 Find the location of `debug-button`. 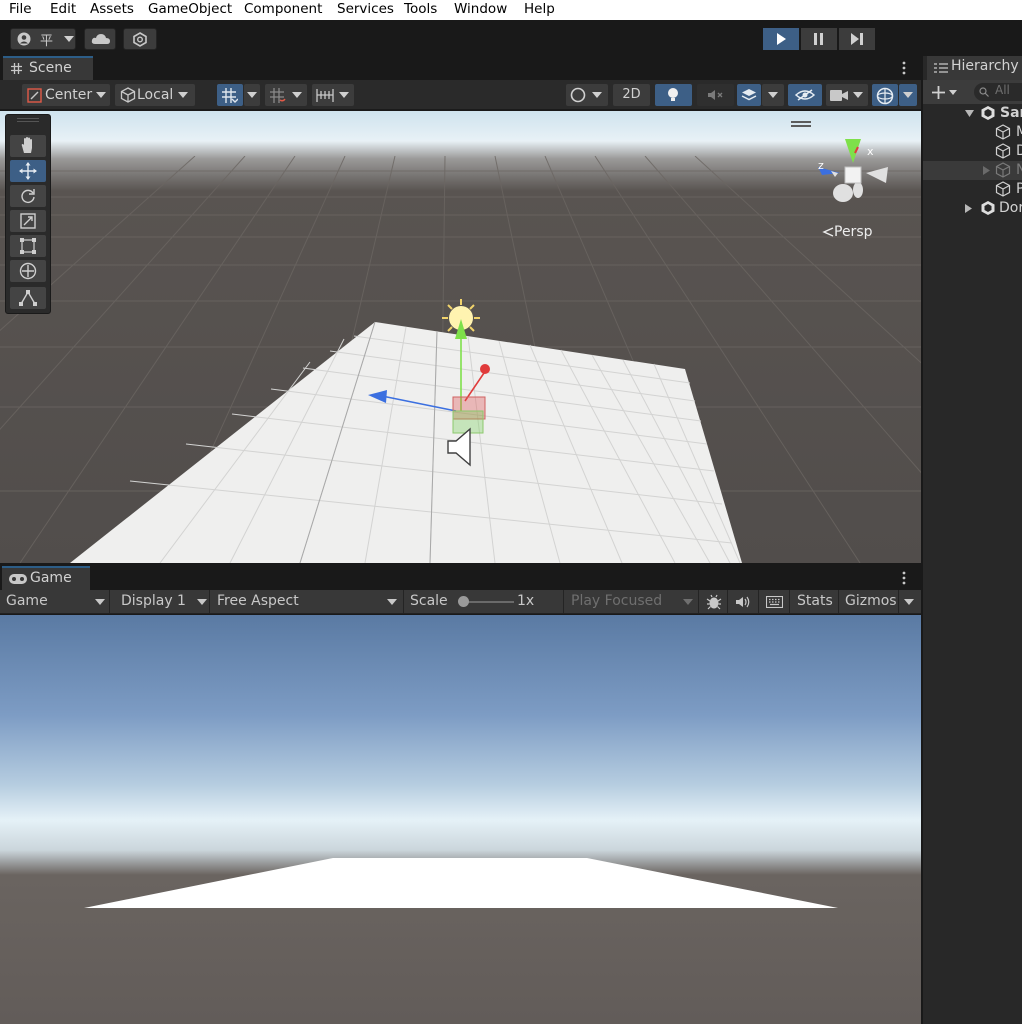

debug-button is located at coordinates (714, 601).